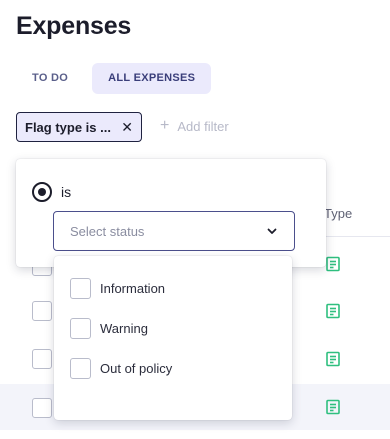  Describe the element at coordinates (272, 231) in the screenshot. I see `chevron-down-icon` at that location.